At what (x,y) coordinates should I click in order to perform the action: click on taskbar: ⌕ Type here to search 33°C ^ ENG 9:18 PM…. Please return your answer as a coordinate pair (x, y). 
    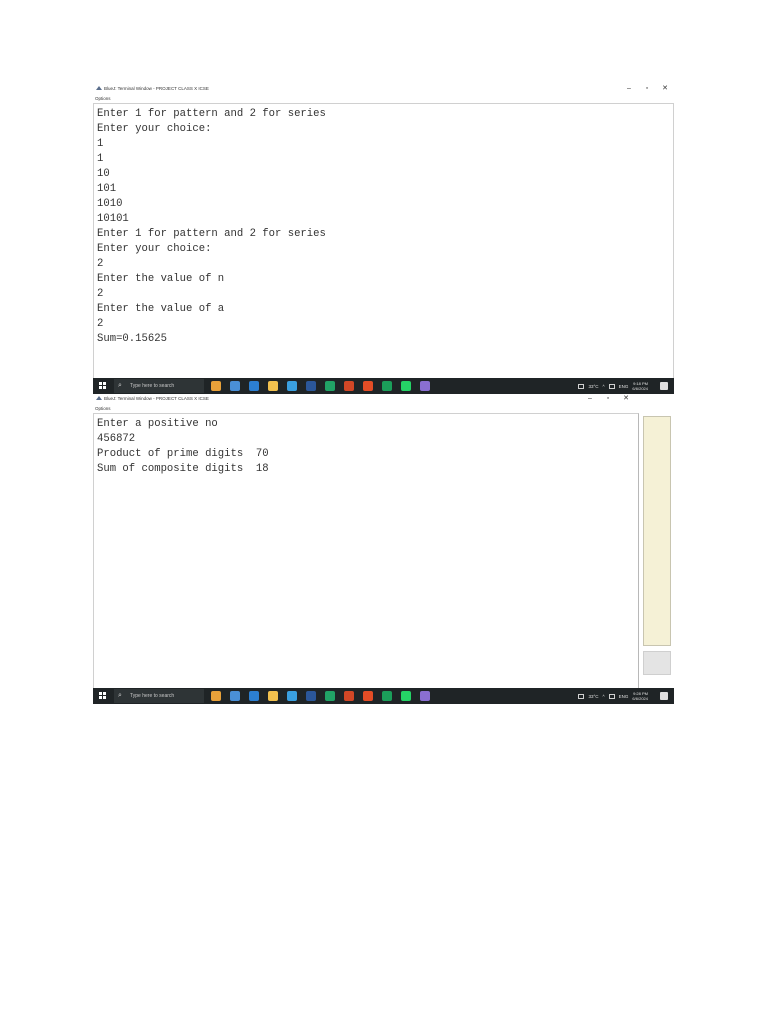
    Looking at the image, I should click on (383, 386).